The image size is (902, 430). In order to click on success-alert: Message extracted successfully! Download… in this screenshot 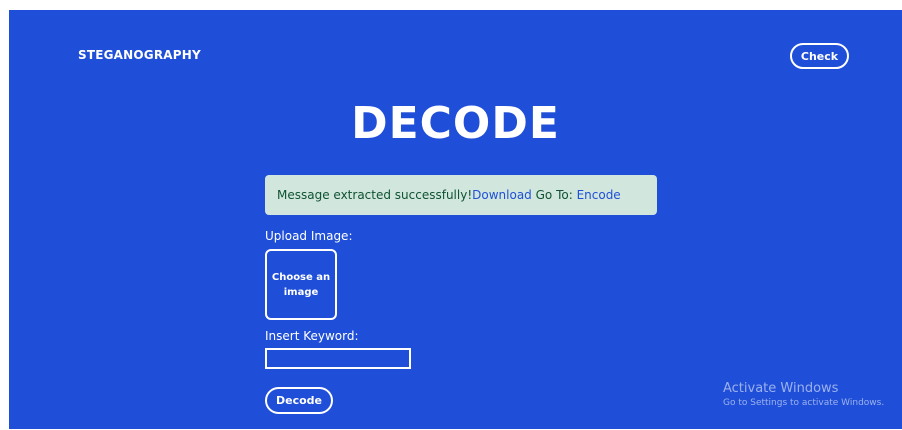, I will do `click(461, 195)`.